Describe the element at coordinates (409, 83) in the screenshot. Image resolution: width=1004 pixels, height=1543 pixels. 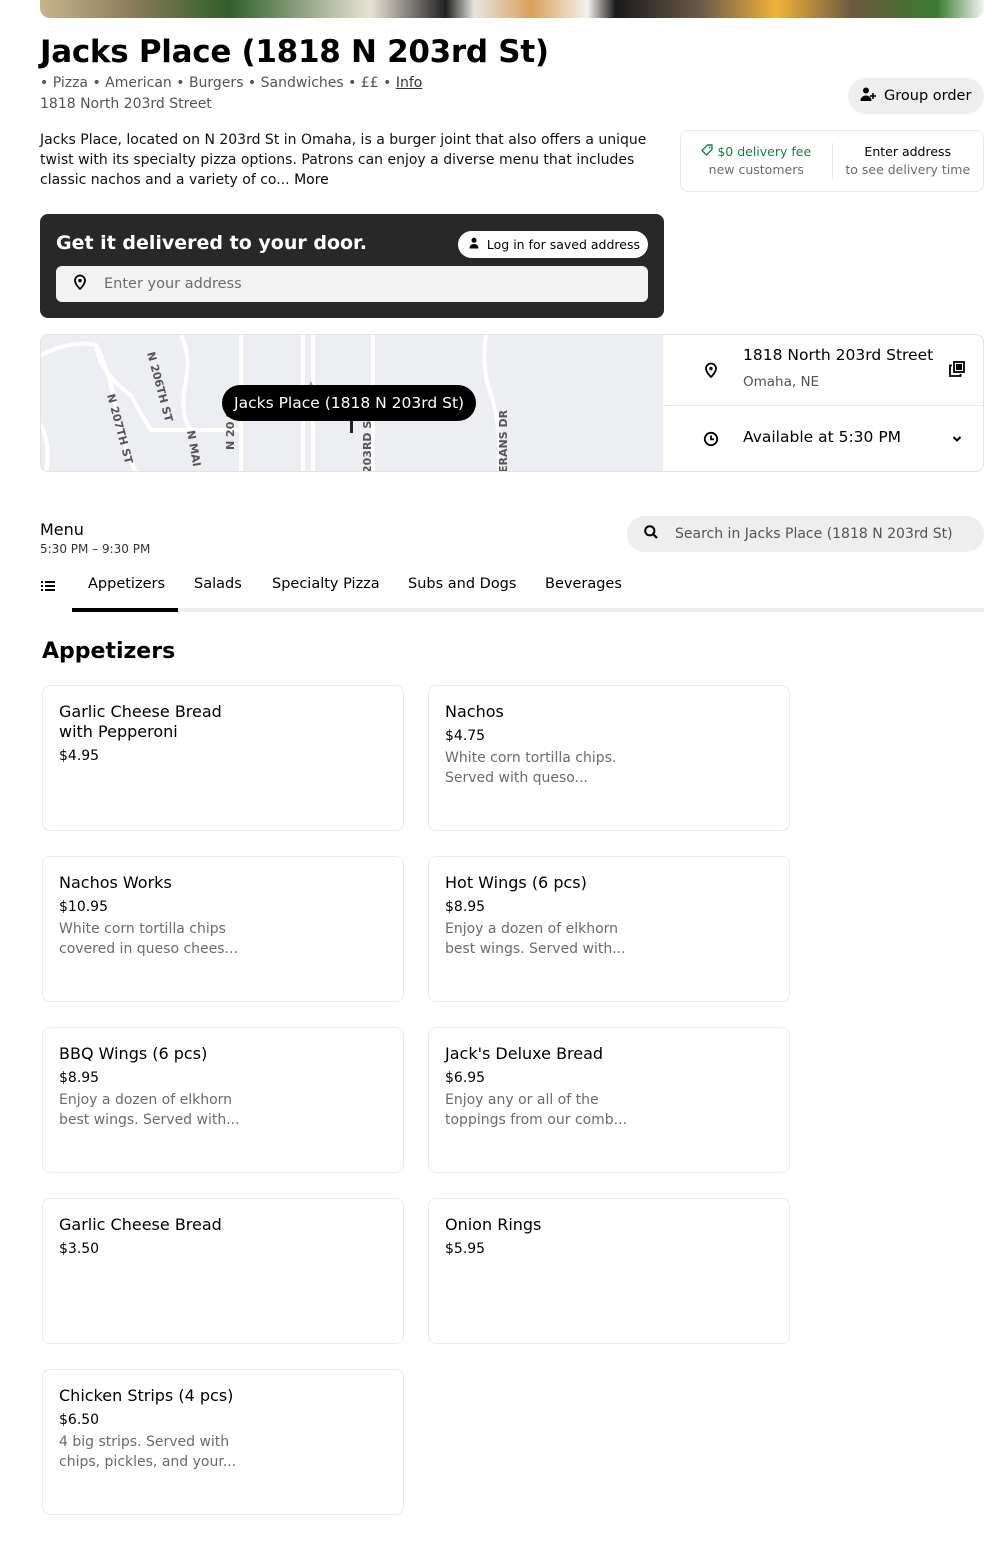
I see `info-link: Info` at that location.